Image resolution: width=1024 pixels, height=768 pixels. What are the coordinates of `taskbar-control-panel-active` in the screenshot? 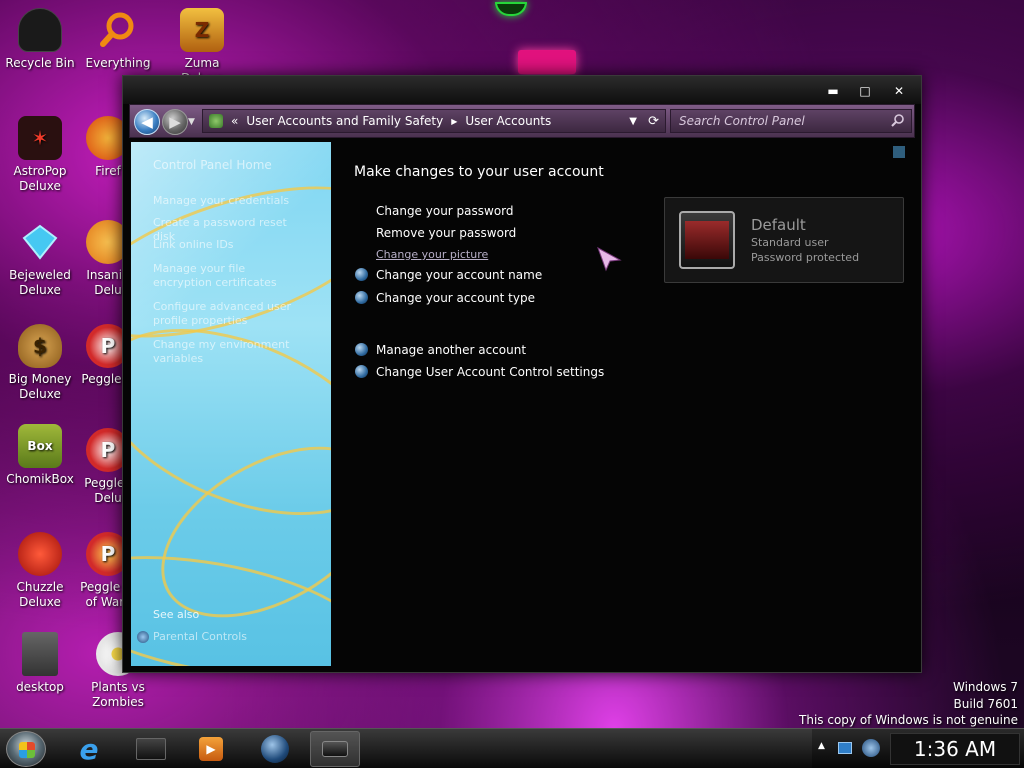 It's located at (335, 749).